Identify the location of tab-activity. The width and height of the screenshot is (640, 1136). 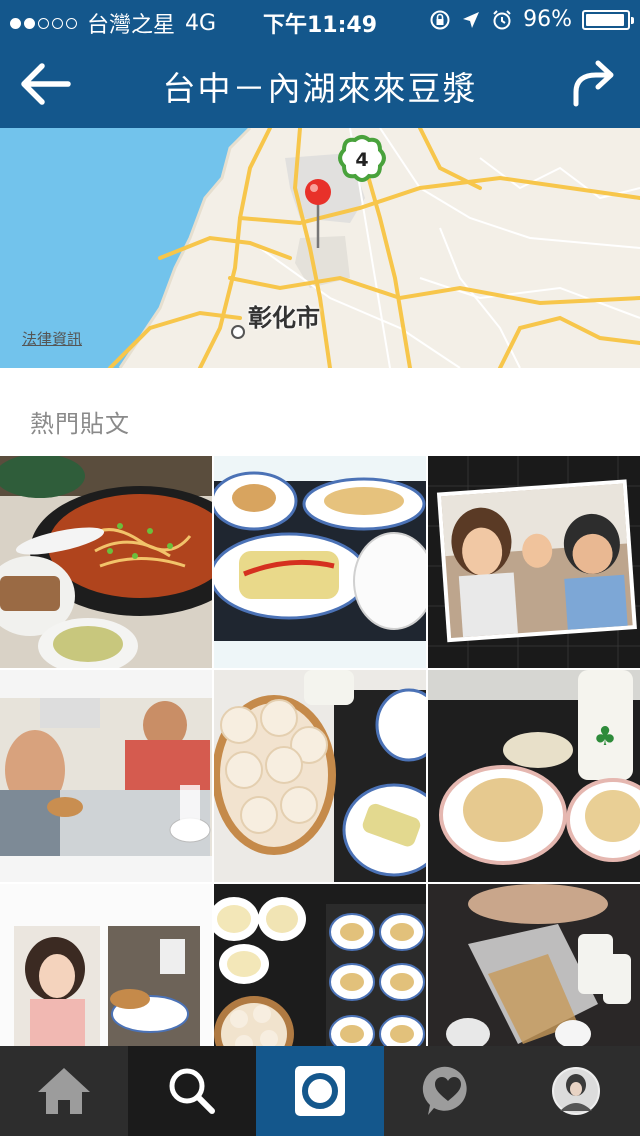
(448, 1091).